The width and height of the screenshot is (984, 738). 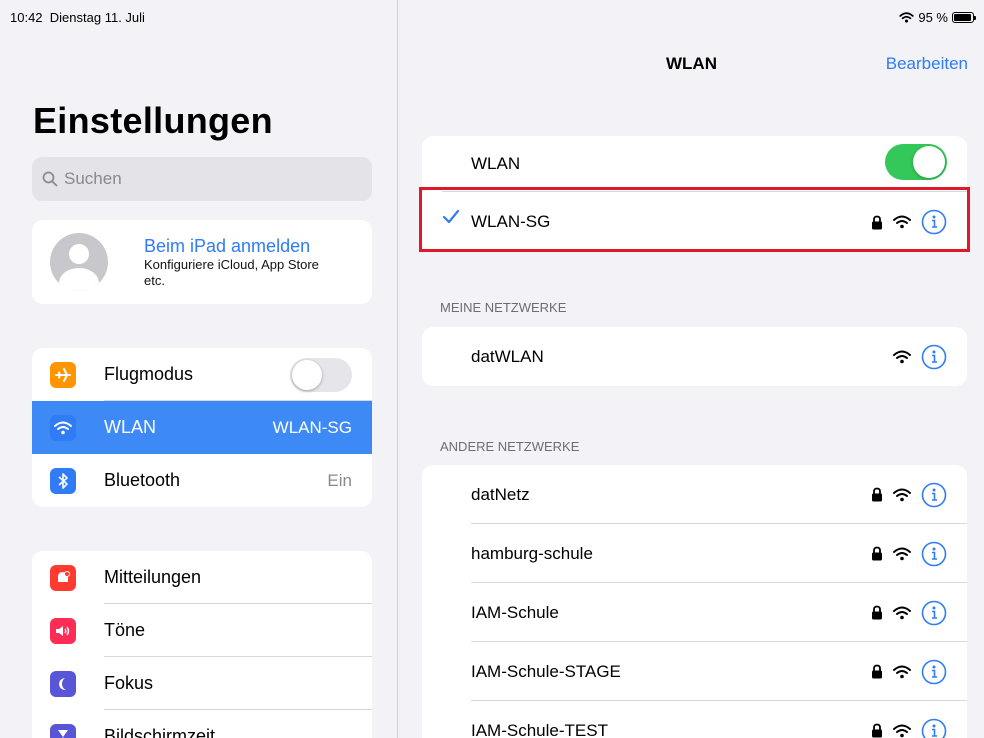 I want to click on sidebar-item-label: Bildschirmzeit, so click(x=160, y=732).